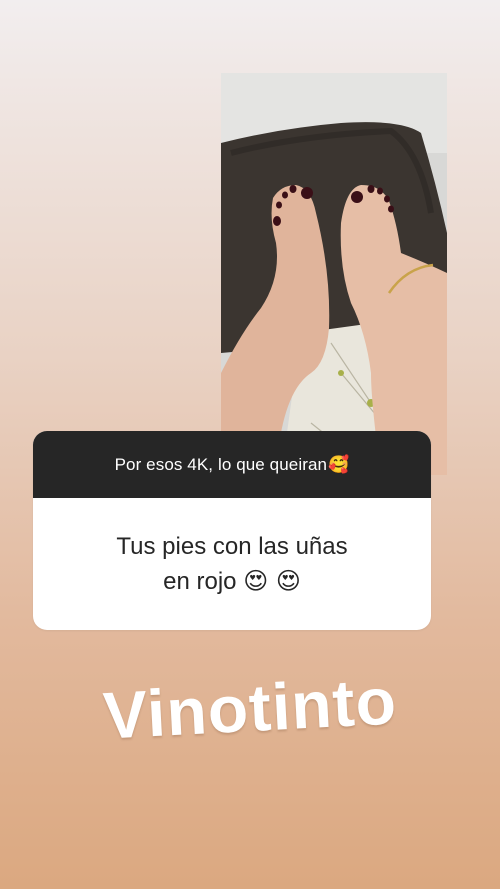 The width and height of the screenshot is (500, 889). Describe the element at coordinates (339, 464) in the screenshot. I see `smiling-hearts-emoji-icon: 🥰` at that location.